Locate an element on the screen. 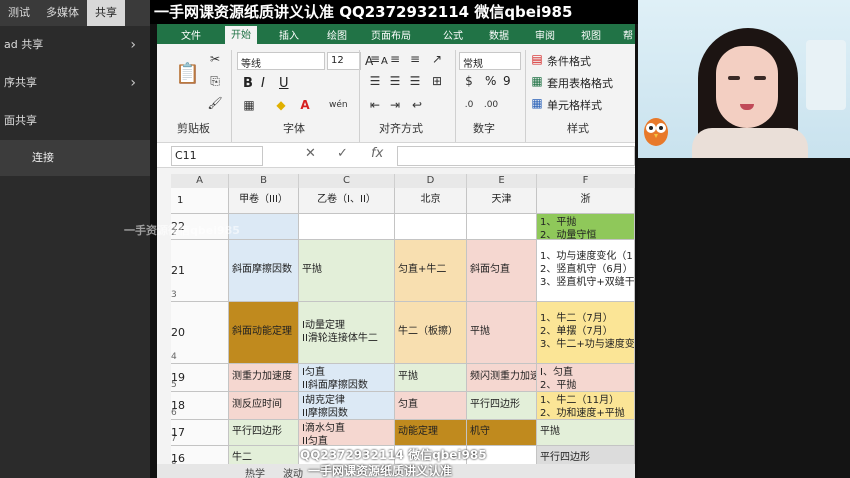 The height and width of the screenshot is (478, 850). cancel-icon: ✕ is located at coordinates (310, 153).